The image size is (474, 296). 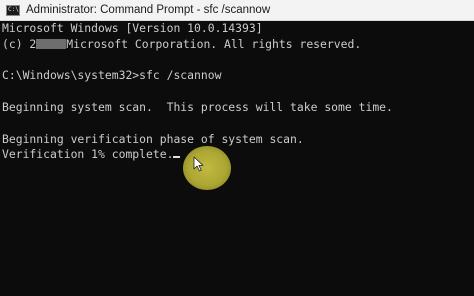 I want to click on text-cursor, so click(x=177, y=157).